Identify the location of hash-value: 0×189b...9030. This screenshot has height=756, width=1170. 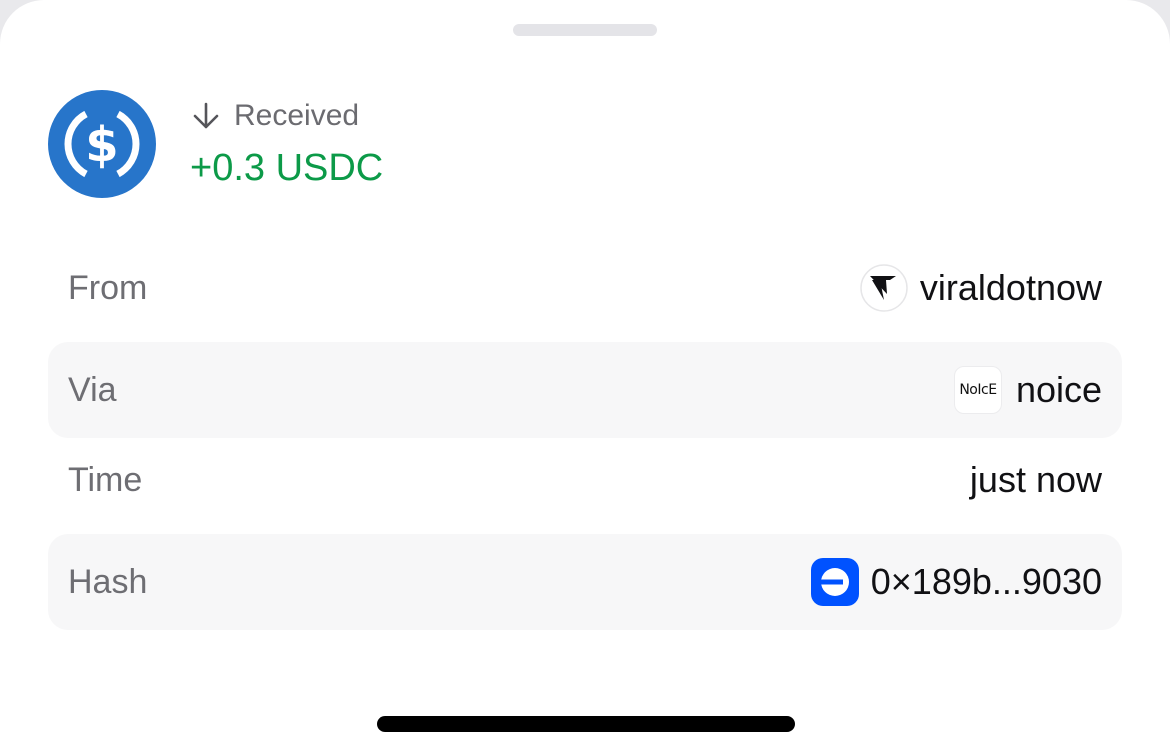
(956, 582).